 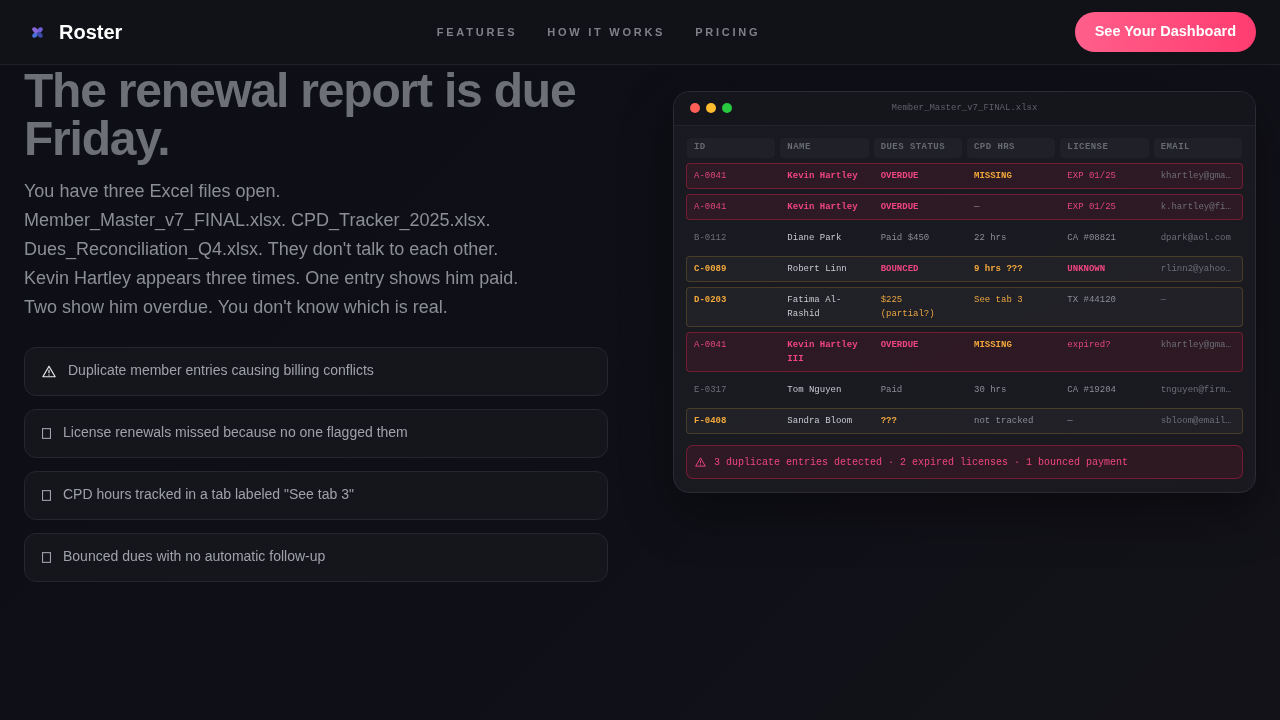 I want to click on table-cell-text: Fatima Al-Rashid, so click(x=814, y=307).